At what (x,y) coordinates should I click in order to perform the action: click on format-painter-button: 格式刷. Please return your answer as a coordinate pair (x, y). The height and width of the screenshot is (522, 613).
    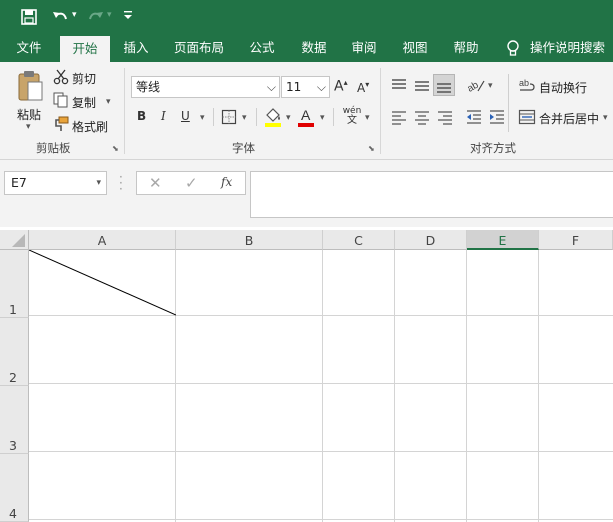
    Looking at the image, I should click on (90, 126).